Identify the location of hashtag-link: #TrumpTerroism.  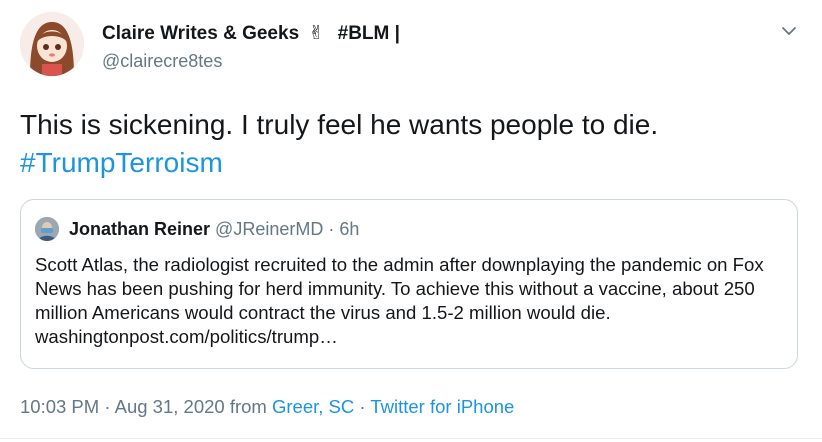
(410, 163).